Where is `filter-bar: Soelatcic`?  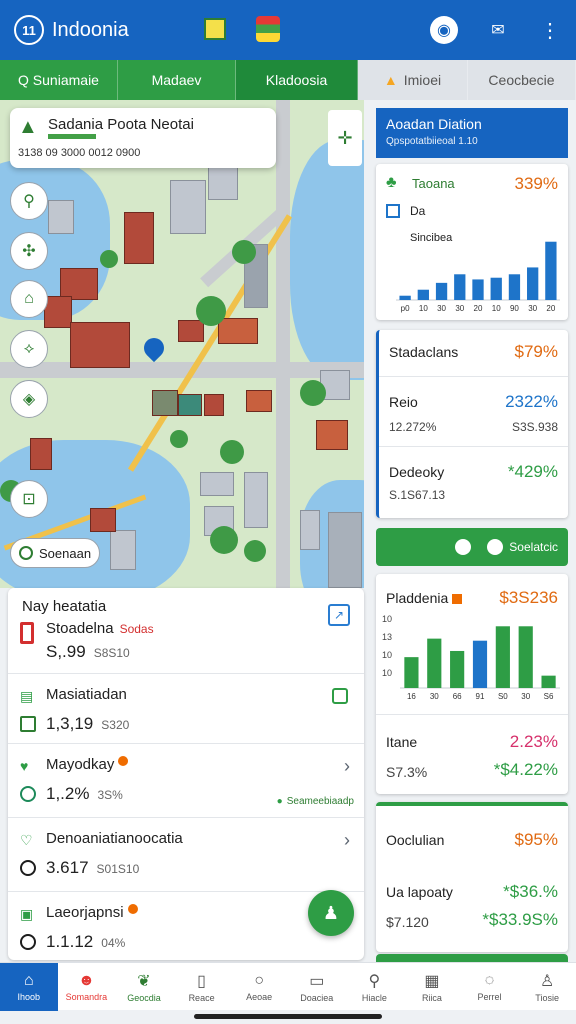
filter-bar: Soelatcic is located at coordinates (472, 547).